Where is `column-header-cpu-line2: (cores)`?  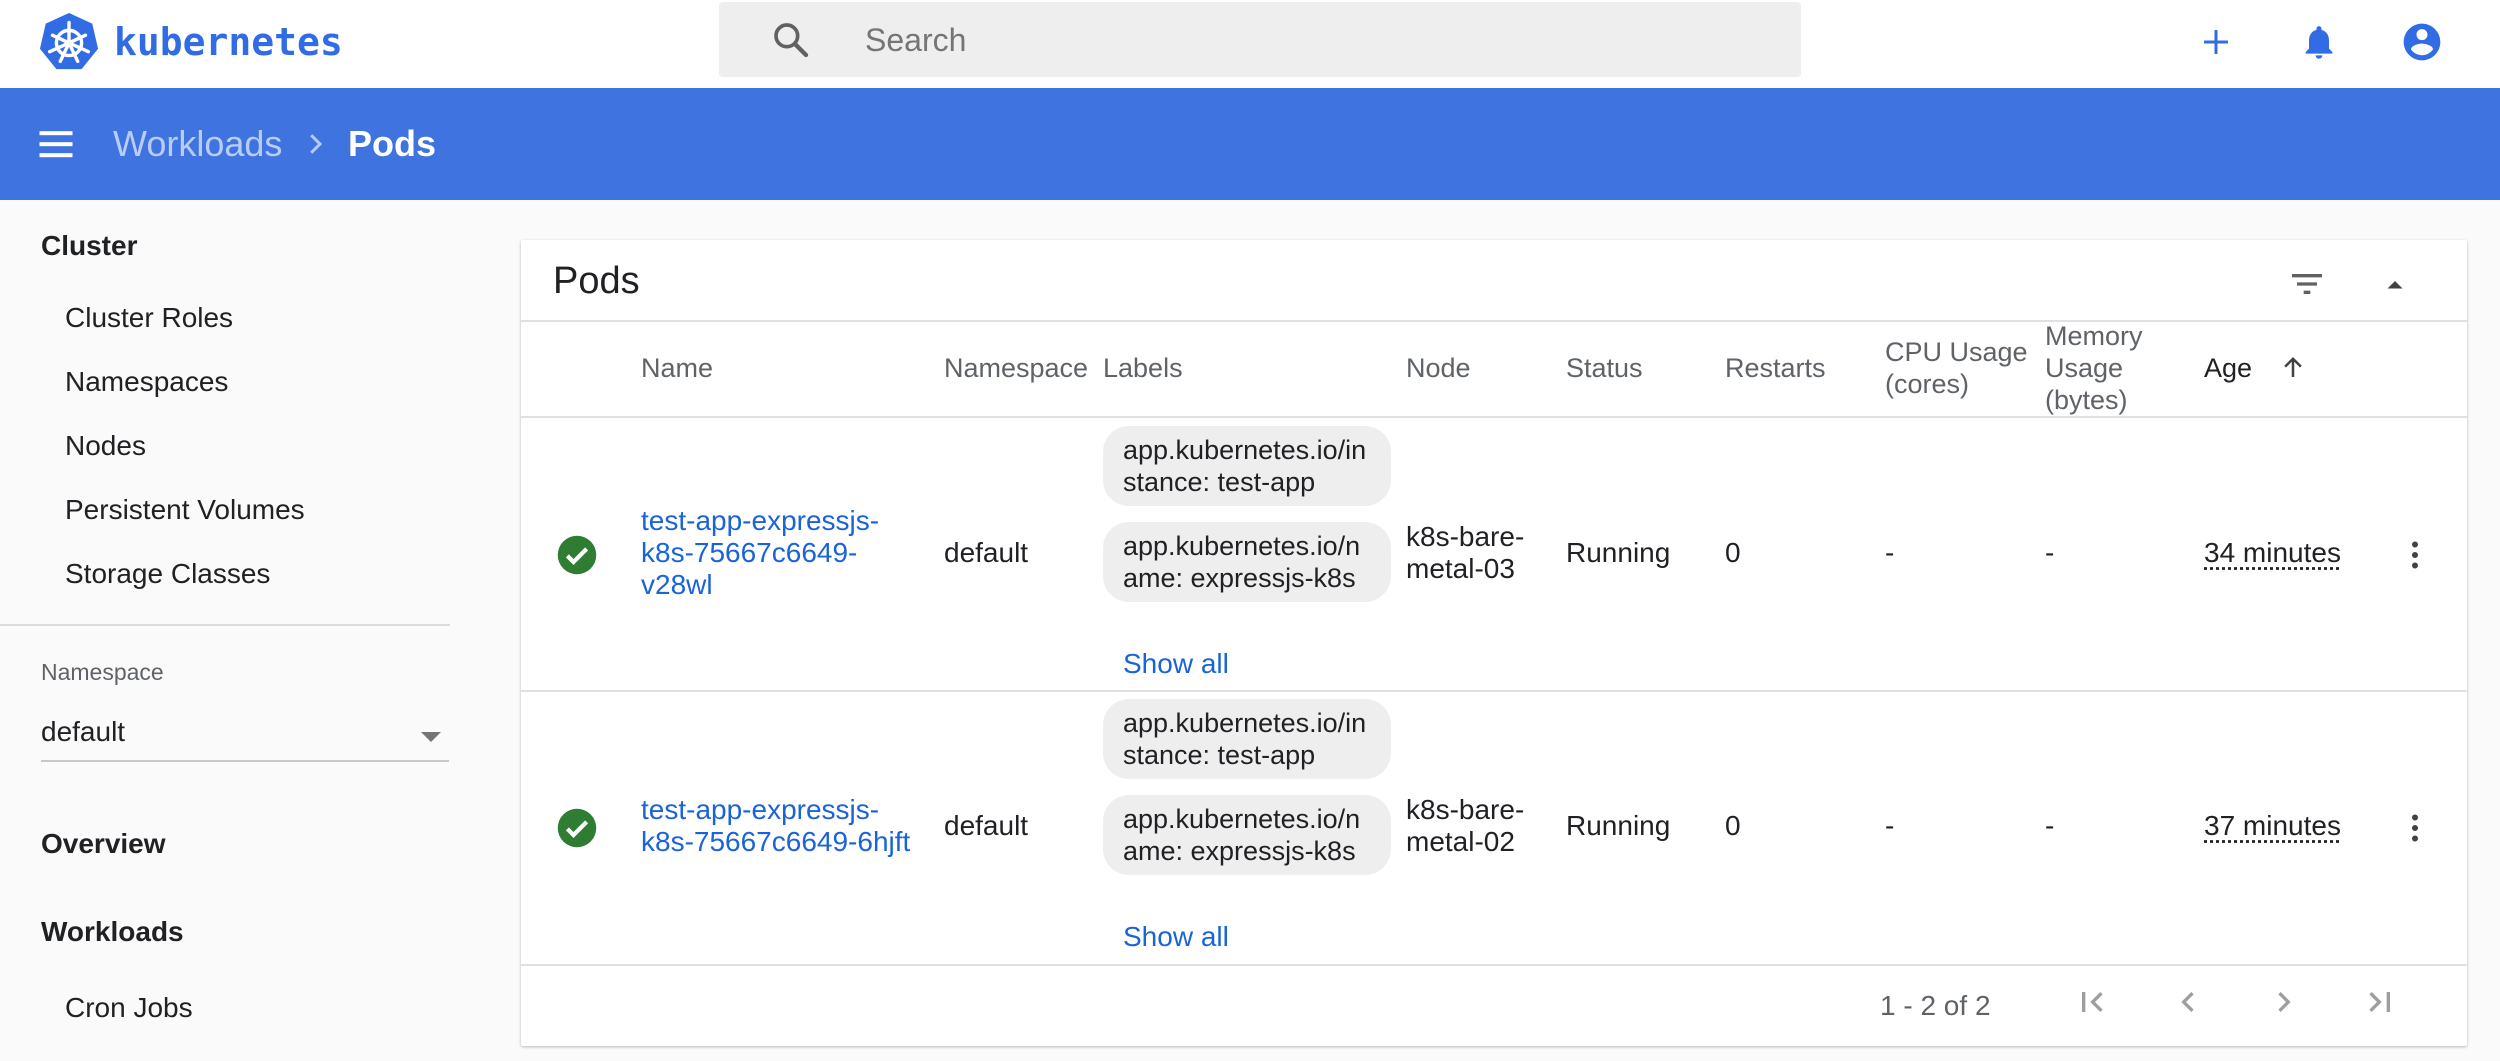
column-header-cpu-line2: (cores) is located at coordinates (1927, 384).